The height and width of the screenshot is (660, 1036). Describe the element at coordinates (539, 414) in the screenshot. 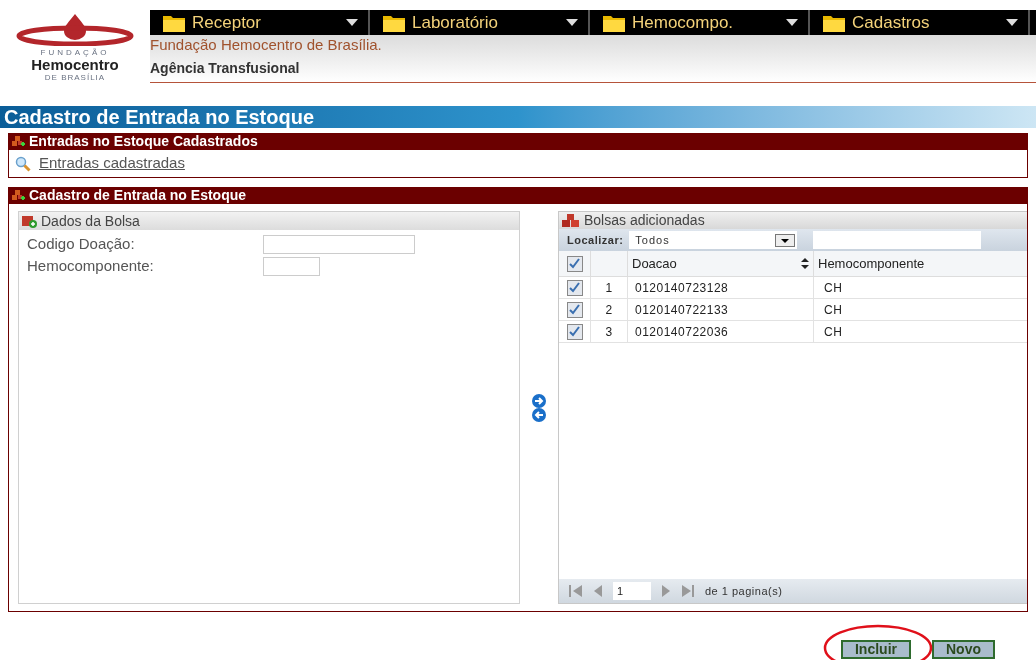

I see `arrow-left-icon` at that location.